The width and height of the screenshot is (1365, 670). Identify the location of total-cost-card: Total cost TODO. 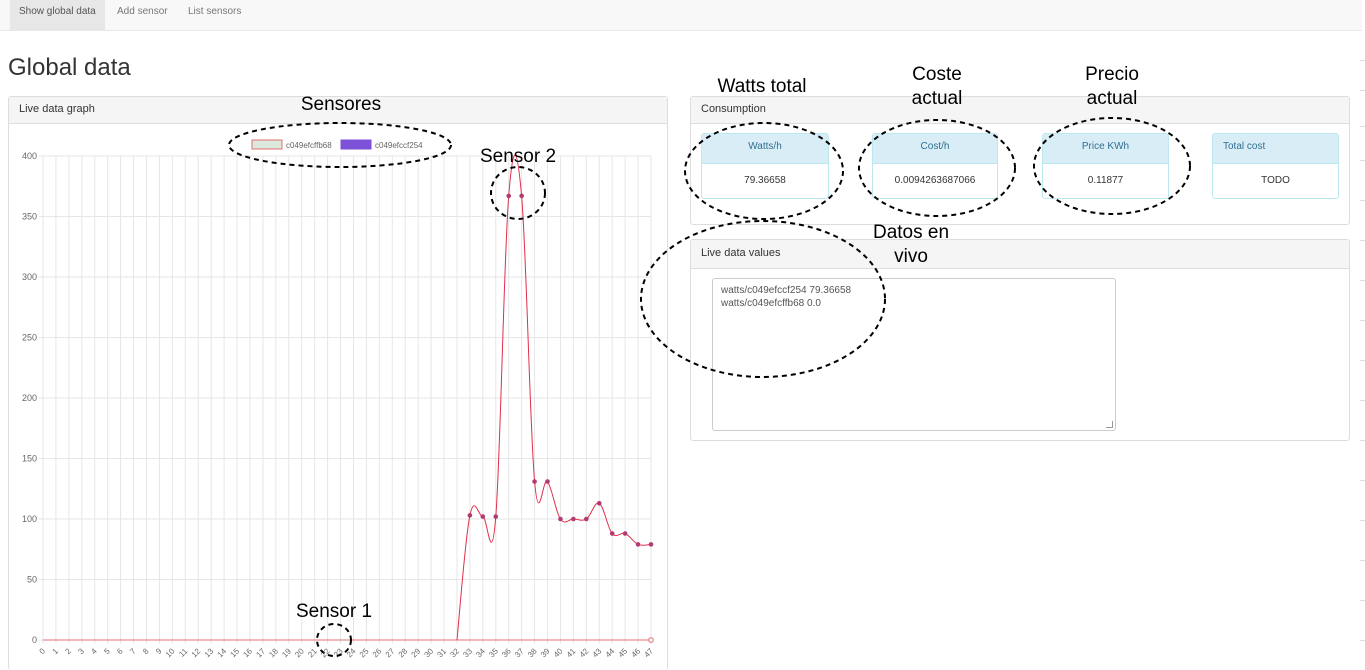
(1275, 166).